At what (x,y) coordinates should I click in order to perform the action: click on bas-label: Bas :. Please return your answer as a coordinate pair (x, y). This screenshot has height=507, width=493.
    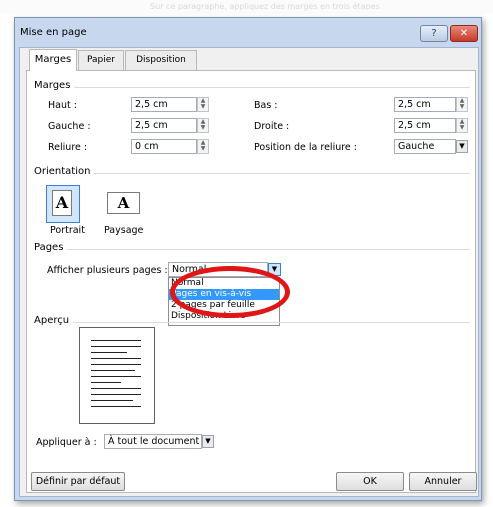
    Looking at the image, I should click on (266, 105).